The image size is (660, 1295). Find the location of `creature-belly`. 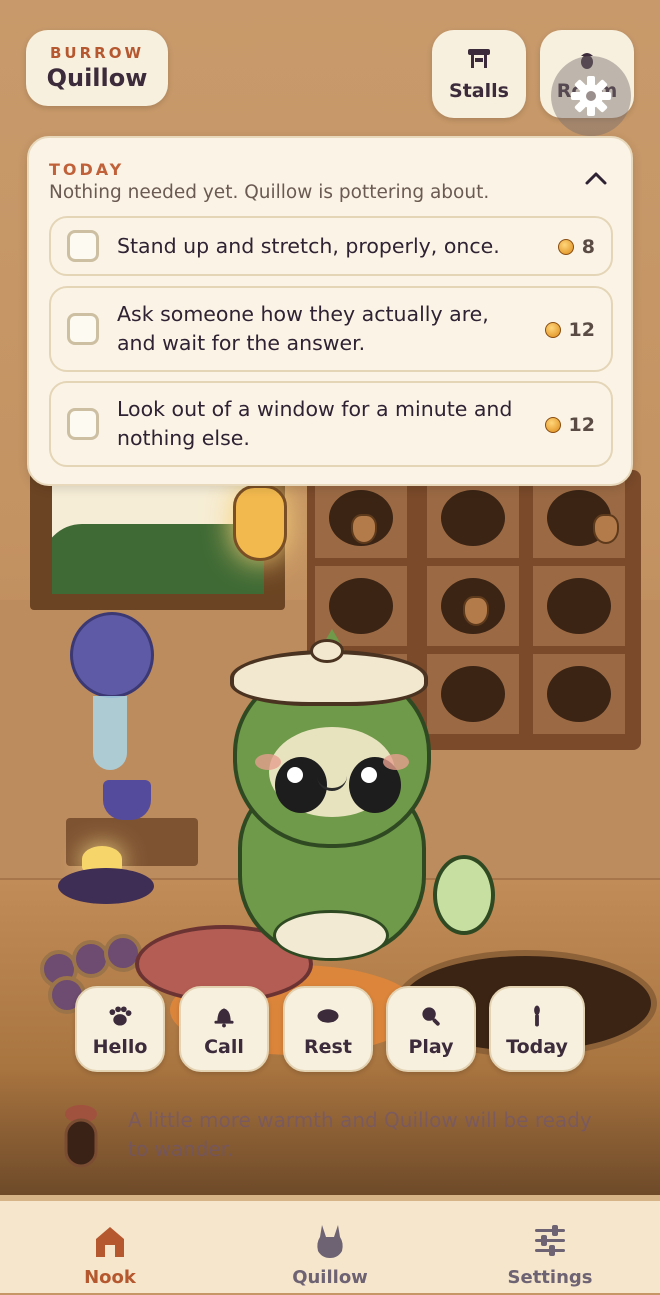

creature-belly is located at coordinates (331, 935).